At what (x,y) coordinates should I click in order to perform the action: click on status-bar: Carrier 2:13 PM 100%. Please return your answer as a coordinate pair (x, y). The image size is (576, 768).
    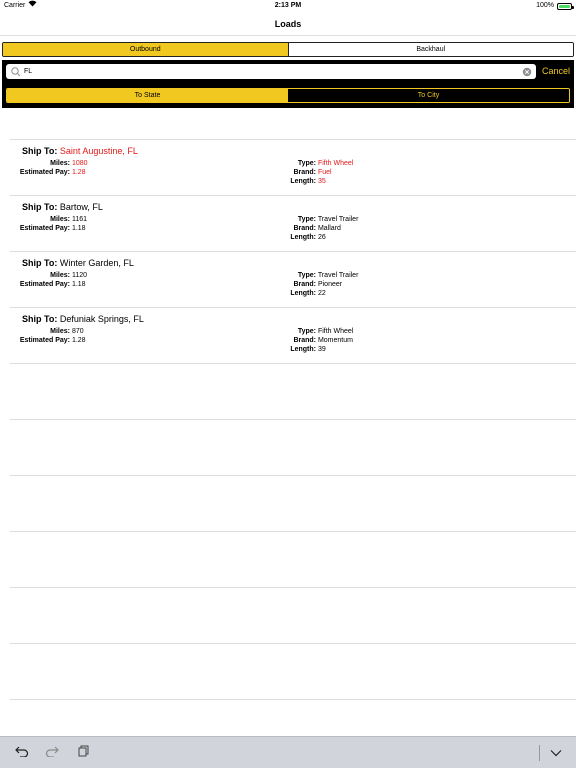
    Looking at the image, I should click on (288, 6).